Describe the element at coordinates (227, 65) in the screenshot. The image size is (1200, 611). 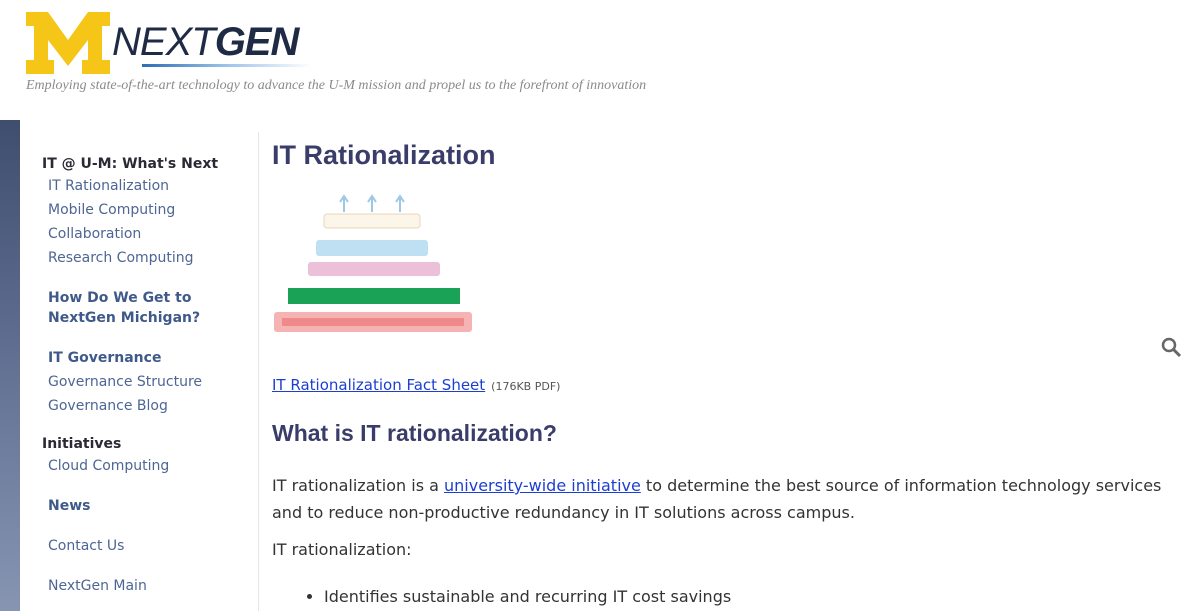
I see `logo-underline` at that location.